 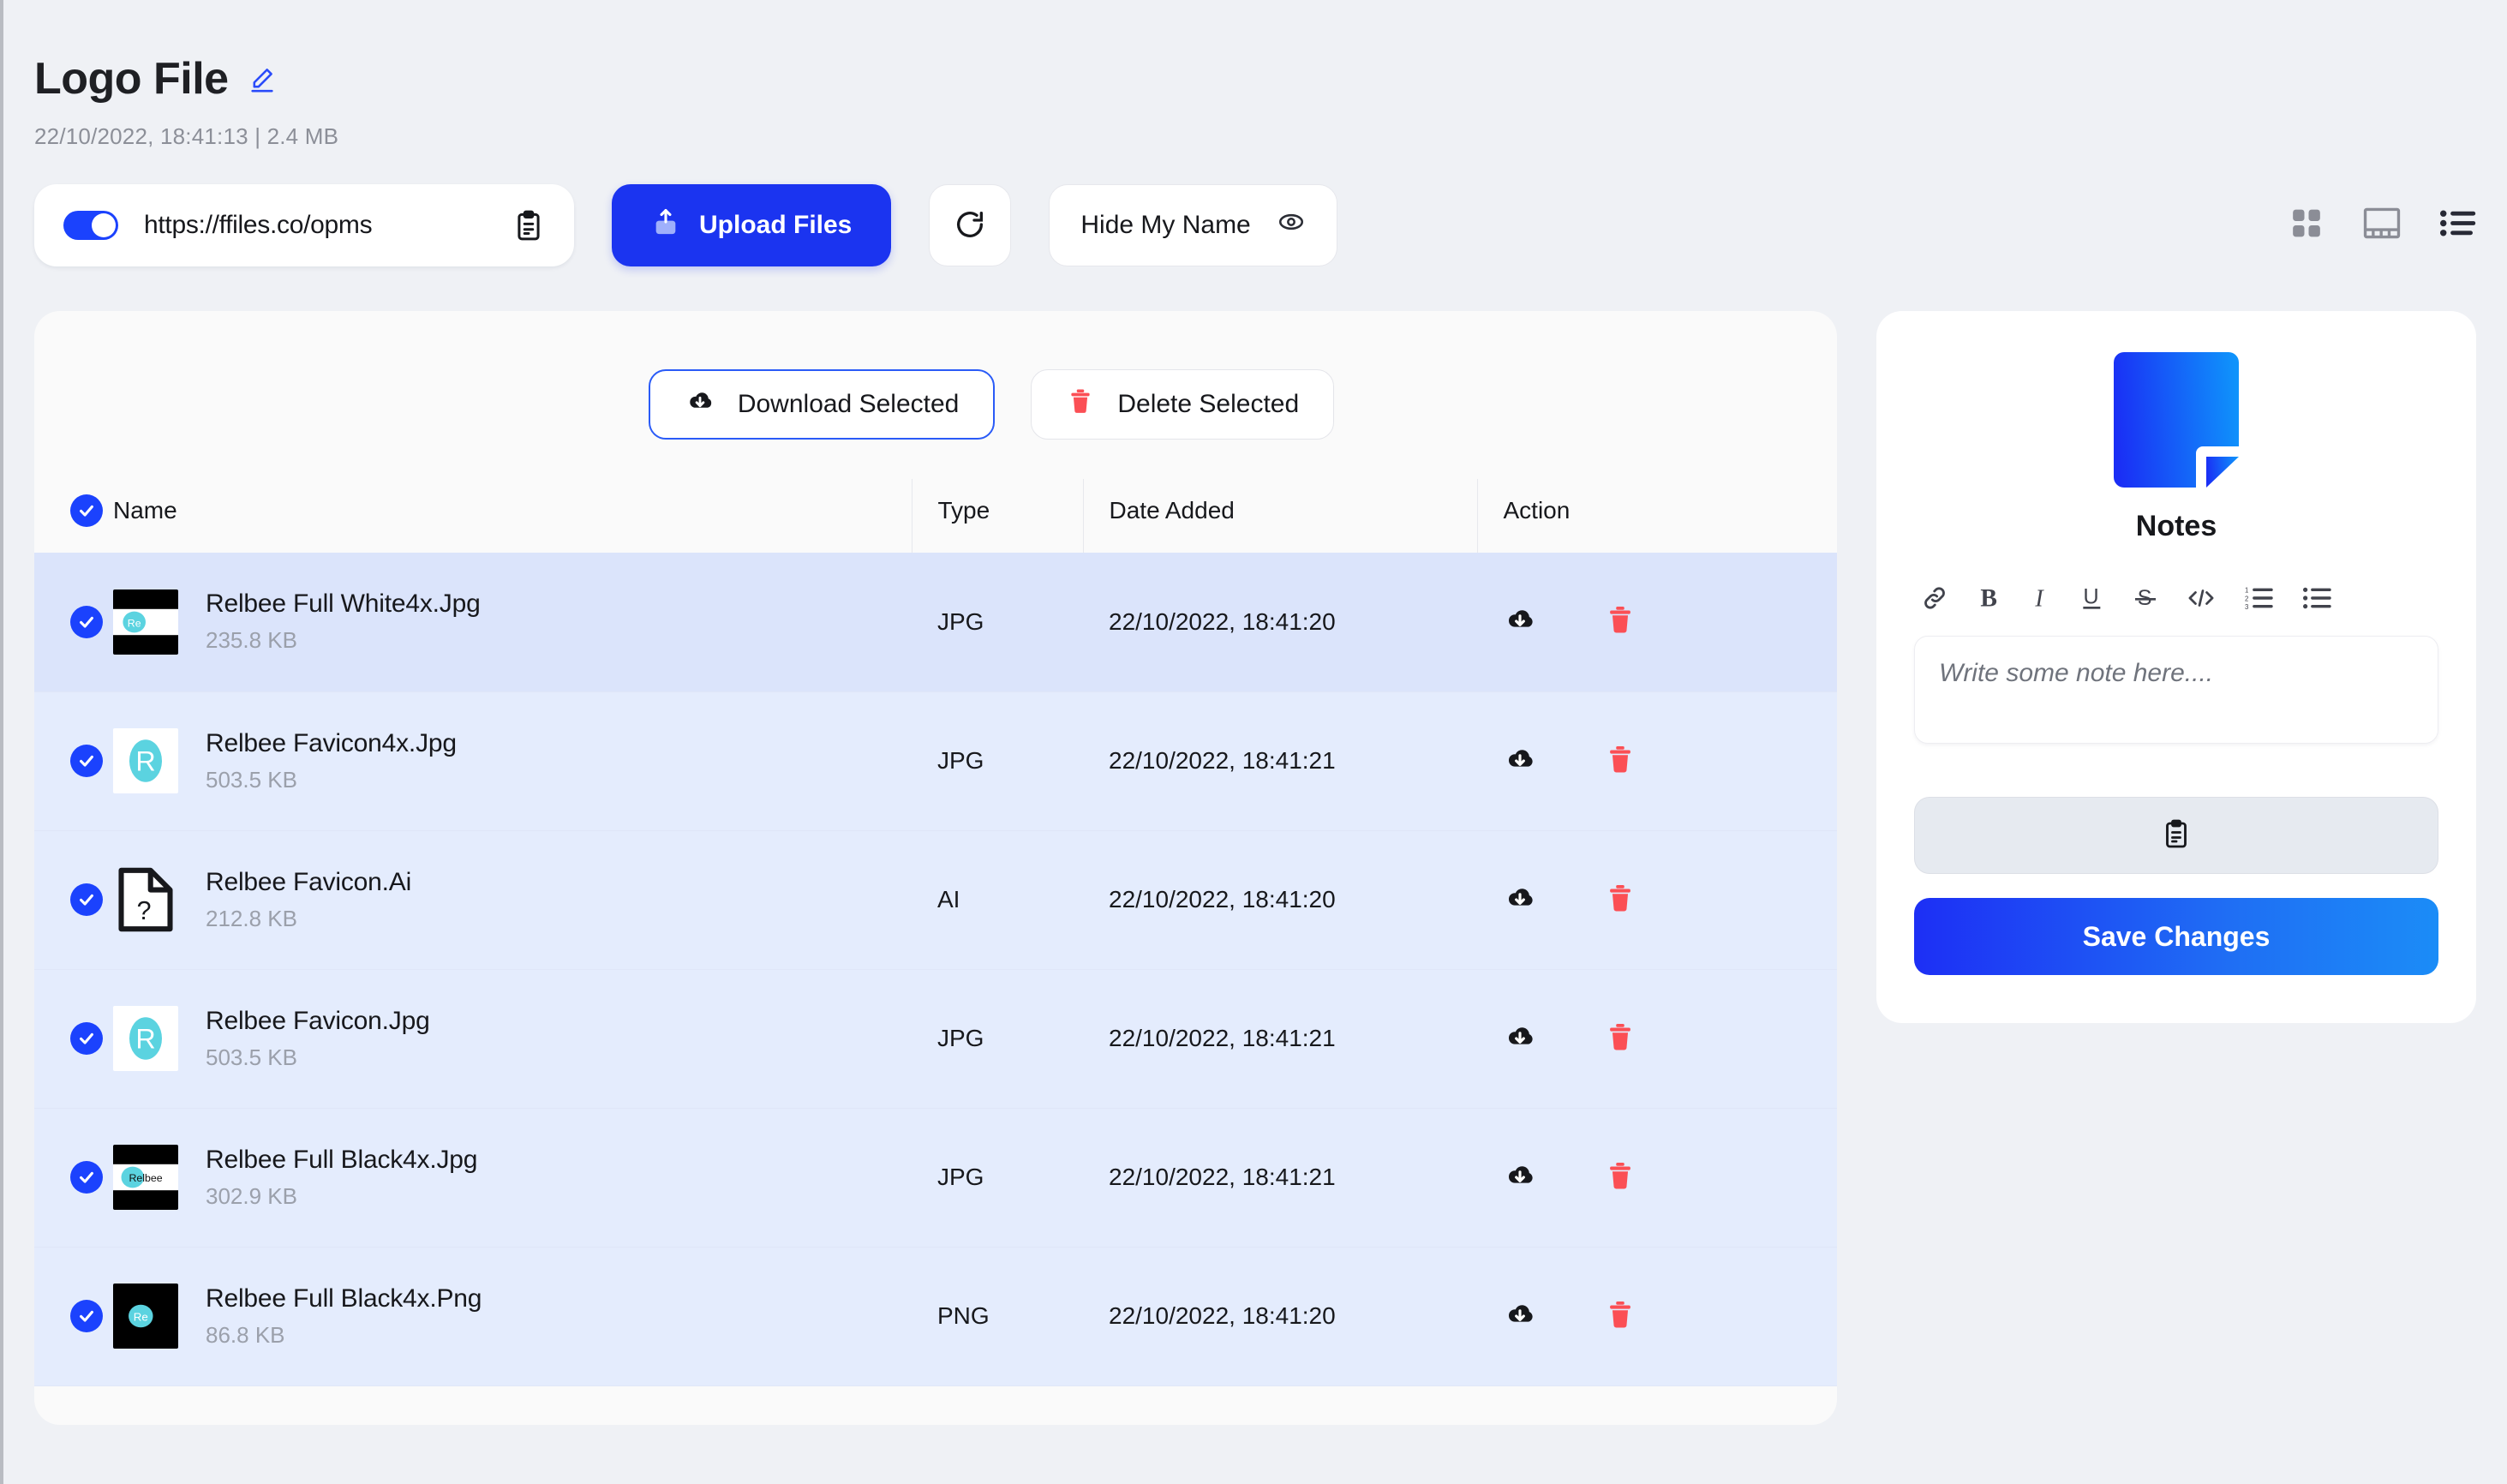 What do you see at coordinates (2201, 598) in the screenshot?
I see `code-icon` at bounding box center [2201, 598].